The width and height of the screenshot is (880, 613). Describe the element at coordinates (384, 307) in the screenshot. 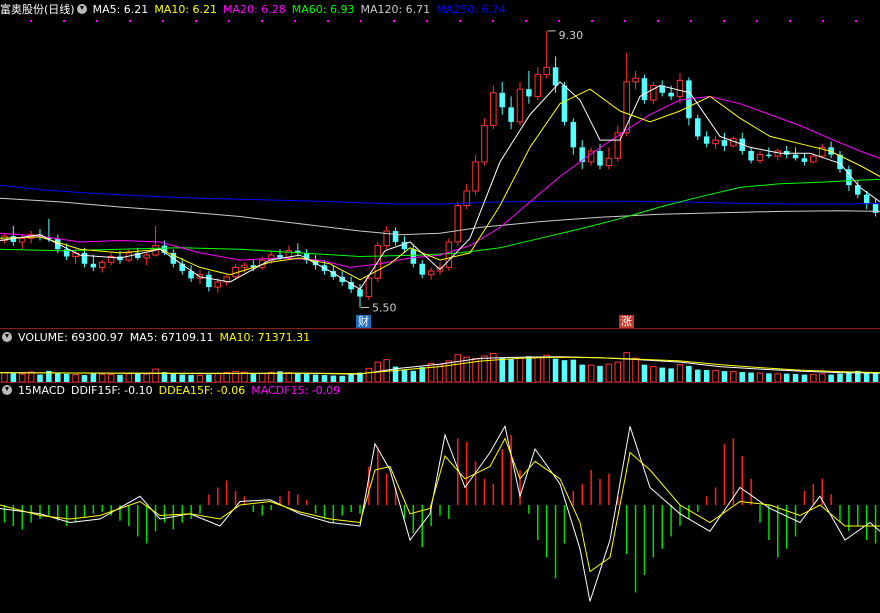

I see `low-price-label: 5.50` at that location.